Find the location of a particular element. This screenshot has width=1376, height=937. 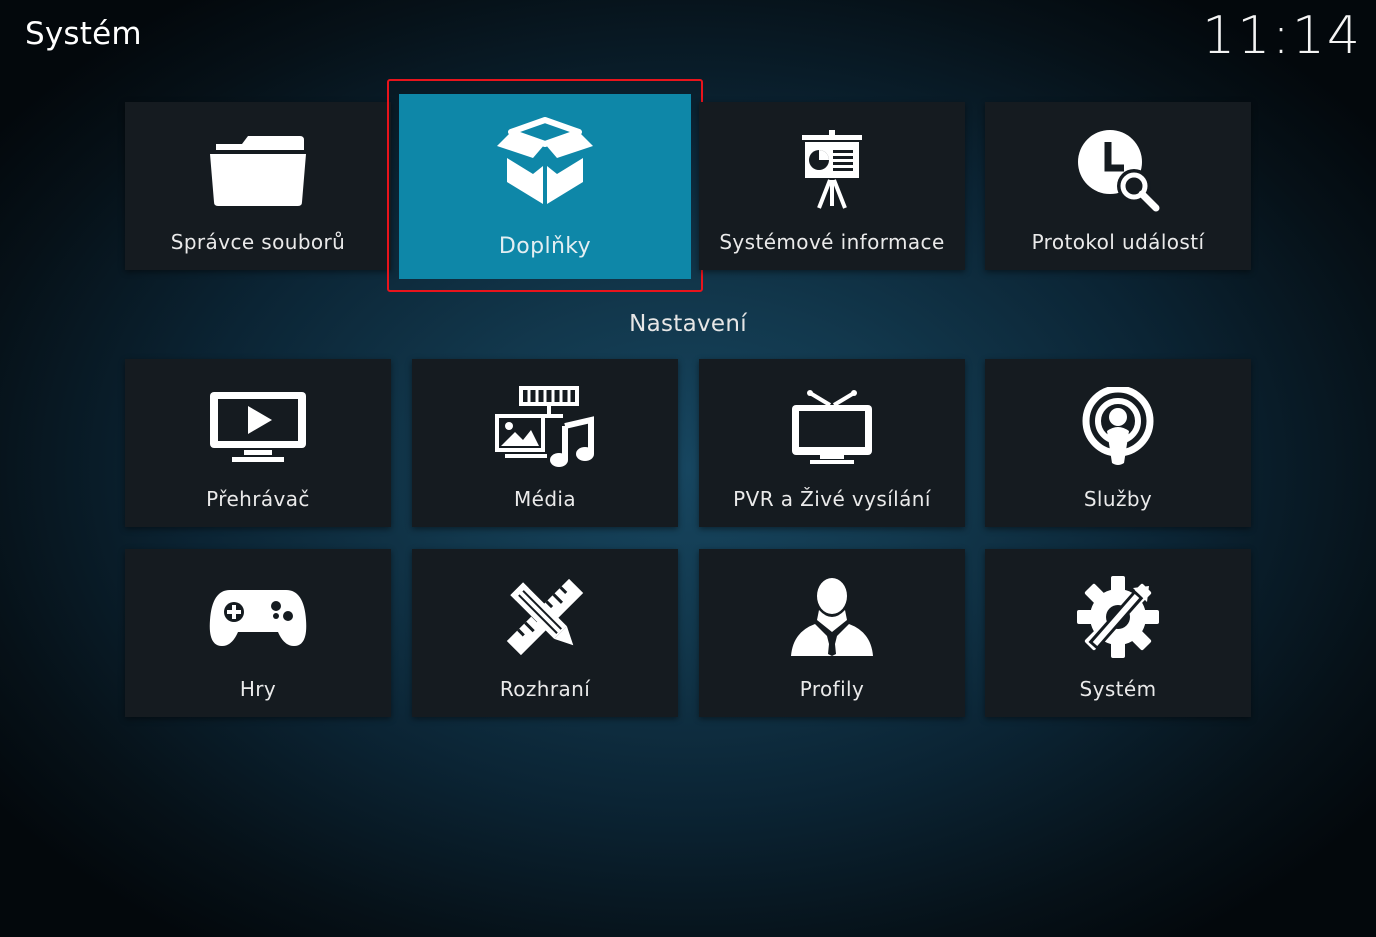

tile-label: Profily is located at coordinates (832, 689).